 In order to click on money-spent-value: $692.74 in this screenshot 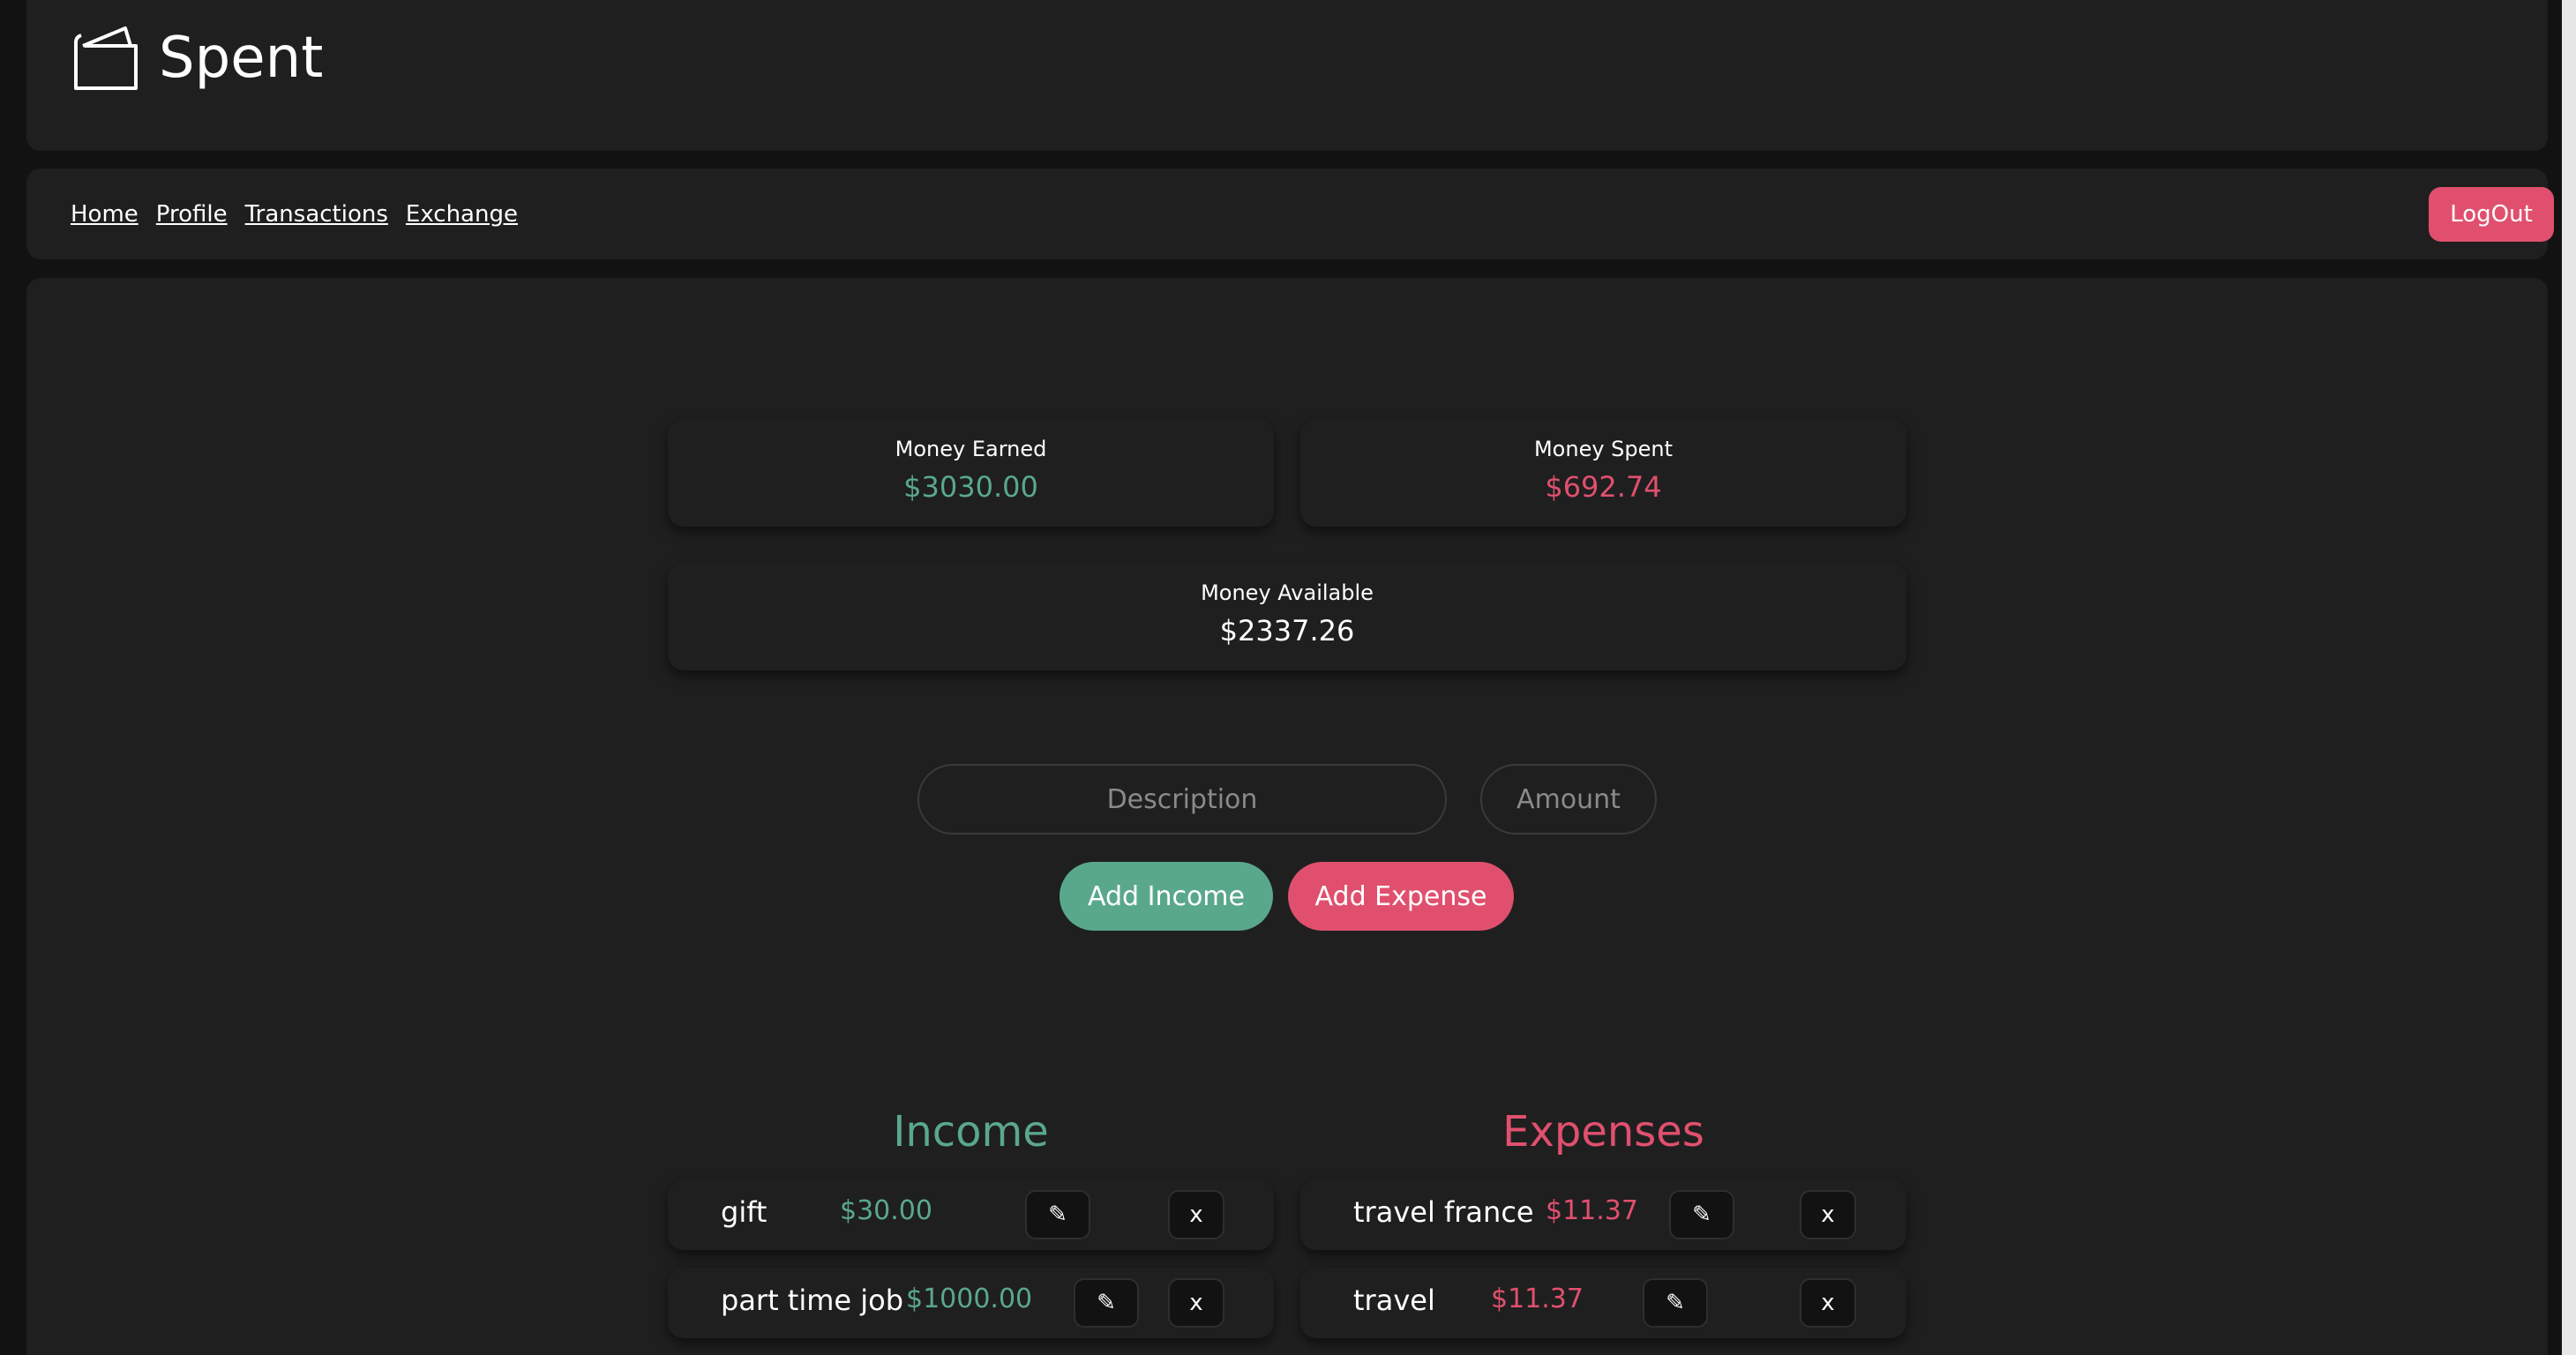, I will do `click(1604, 487)`.